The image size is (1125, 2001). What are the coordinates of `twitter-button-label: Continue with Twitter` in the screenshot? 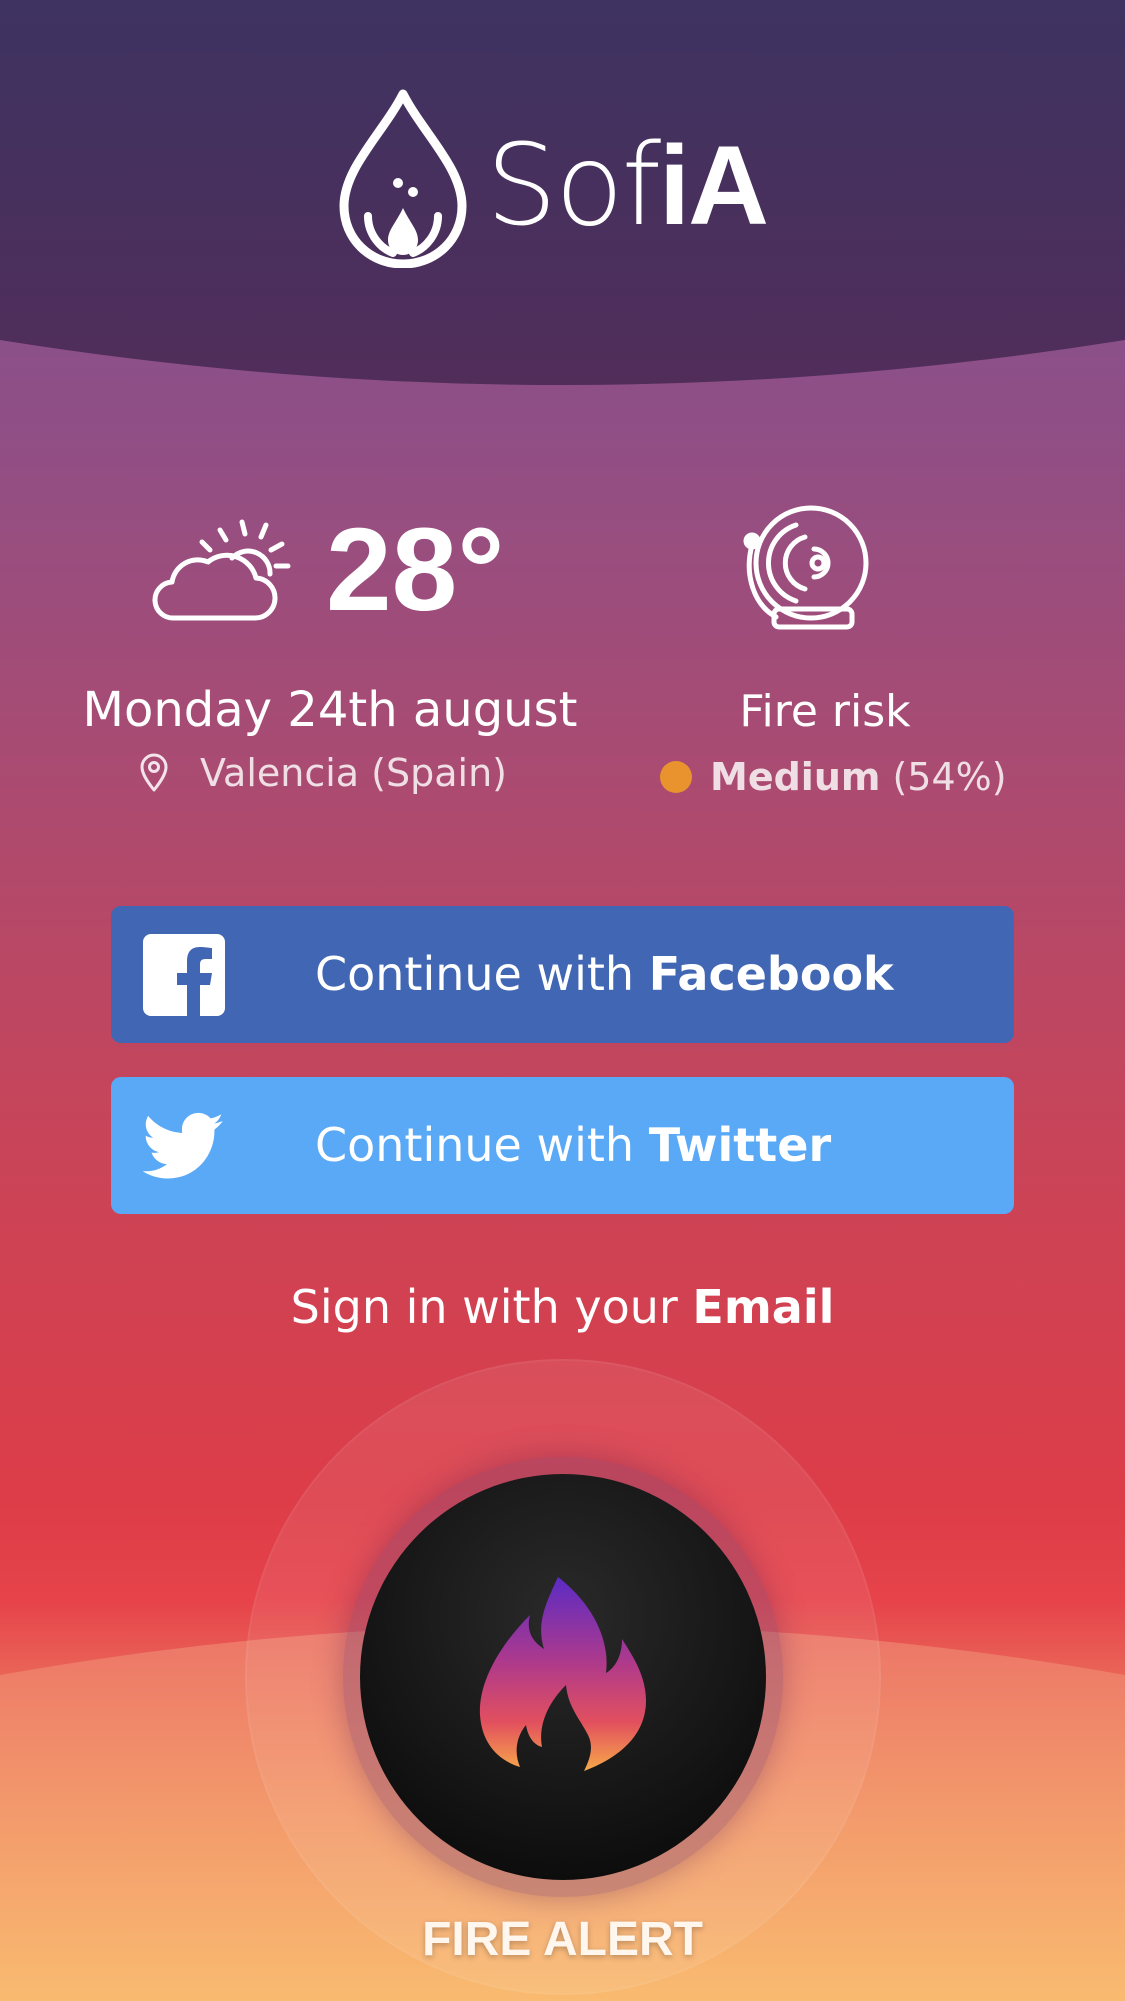 It's located at (573, 1145).